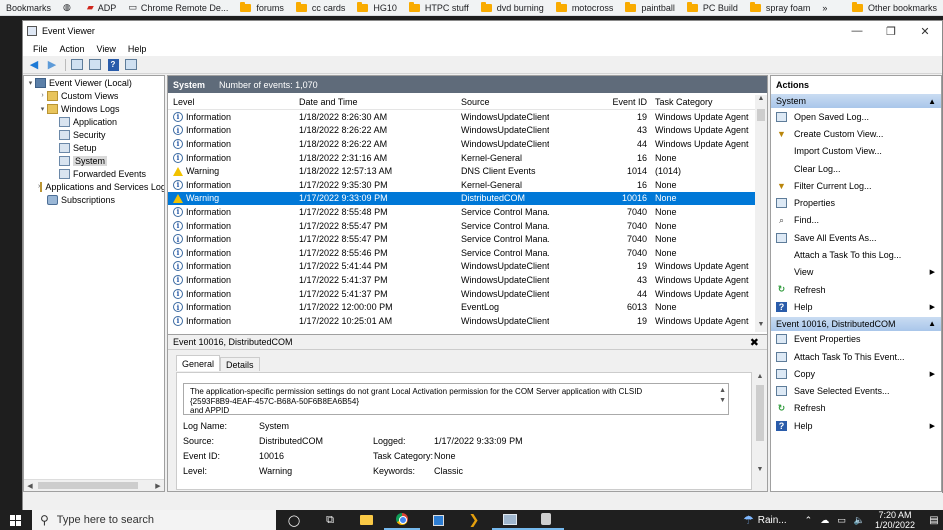 The width and height of the screenshot is (943, 530). I want to click on column-header-event-id: Event ID, so click(610, 102).